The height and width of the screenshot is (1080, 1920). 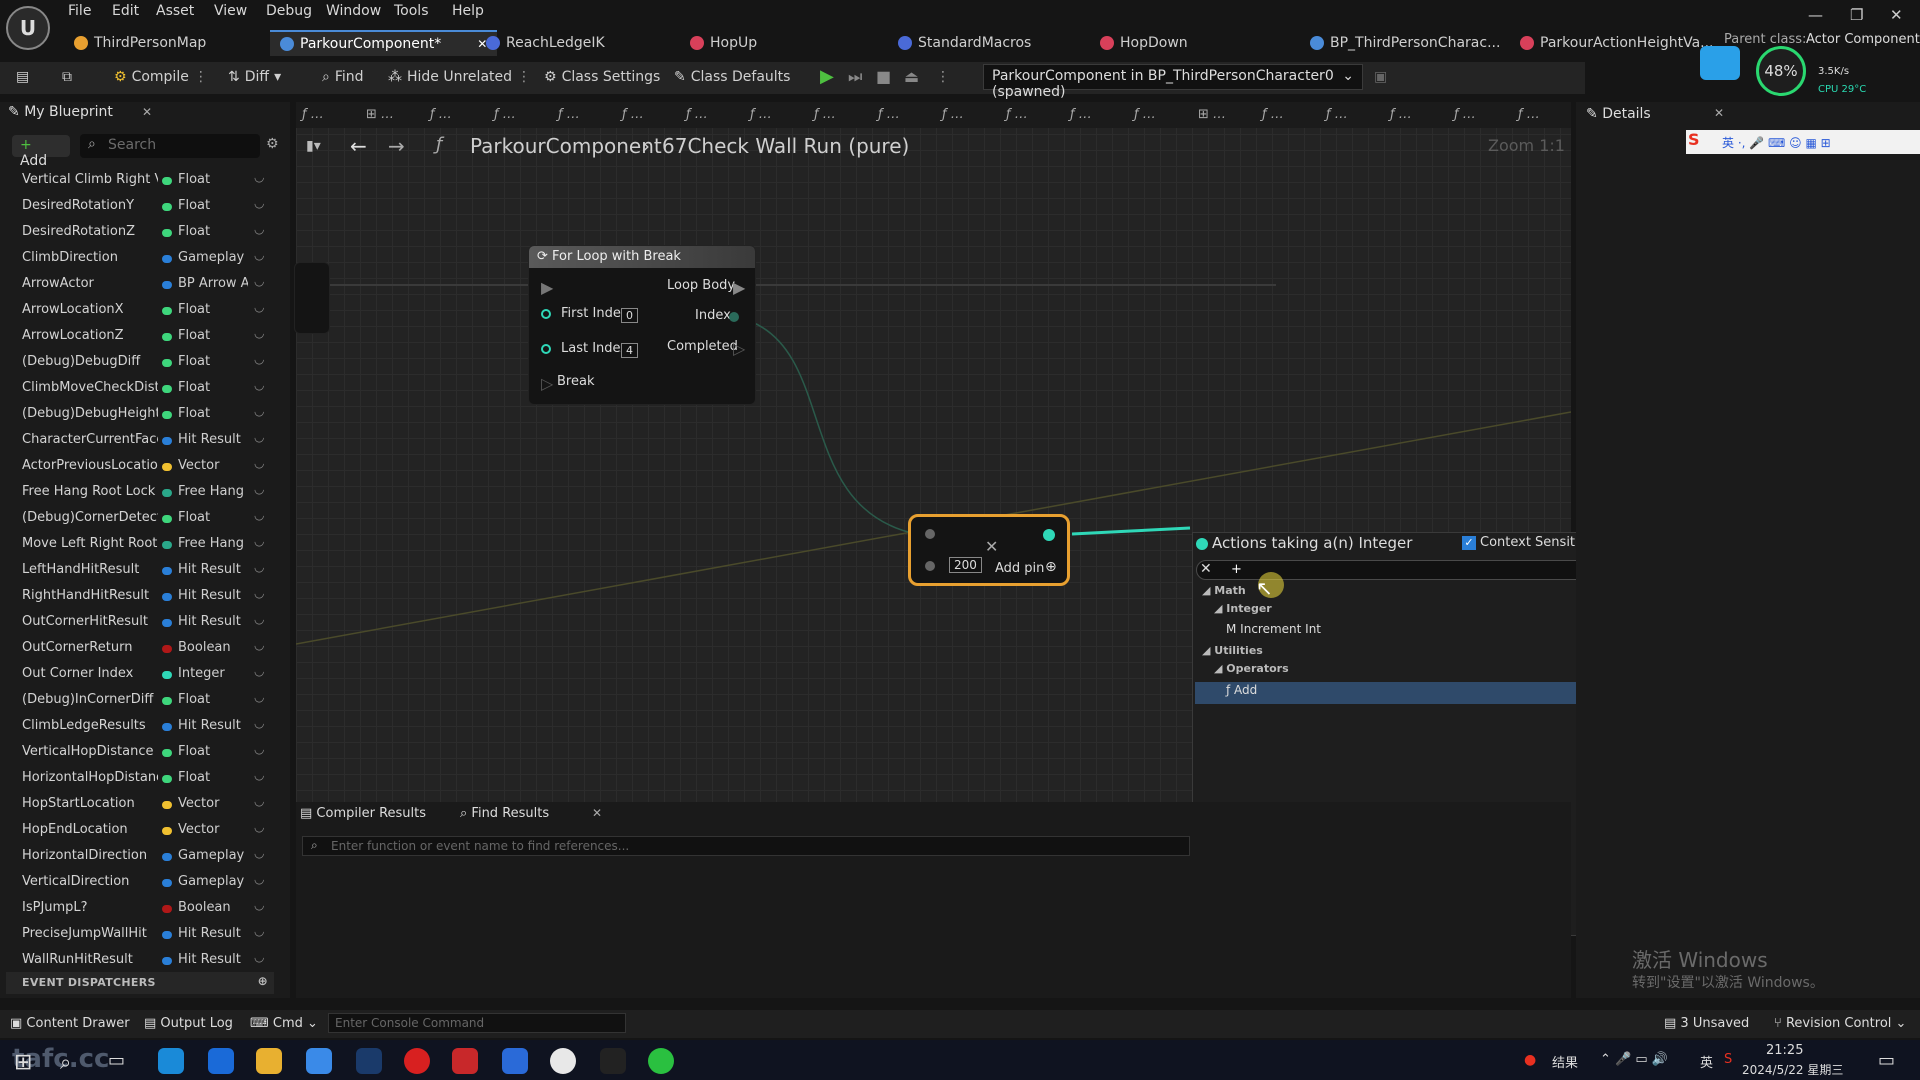 What do you see at coordinates (140, 571) in the screenshot?
I see `variable-row: LeftHandHitResult Hit Result ◡` at bounding box center [140, 571].